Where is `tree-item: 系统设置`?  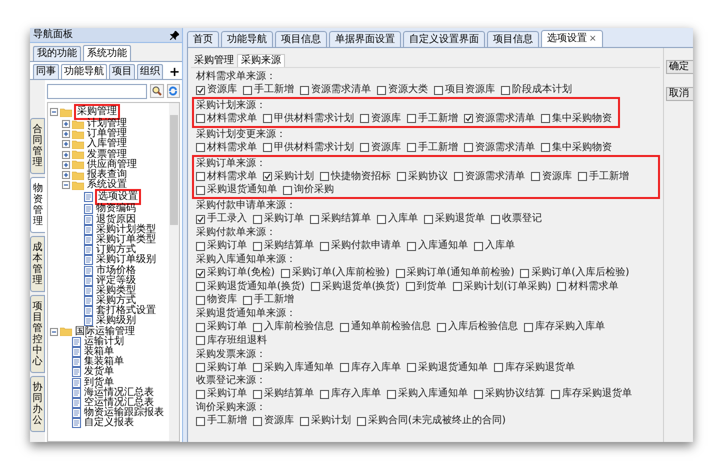 tree-item: 系统设置 is located at coordinates (107, 185).